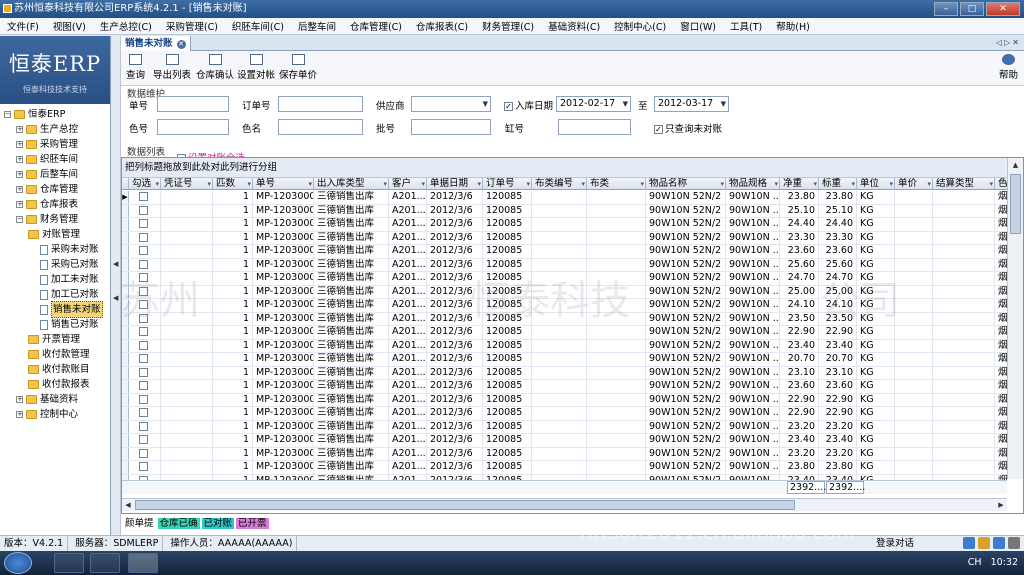 The width and height of the screenshot is (1024, 575). What do you see at coordinates (408, 183) in the screenshot?
I see `column-header: 客户` at bounding box center [408, 183].